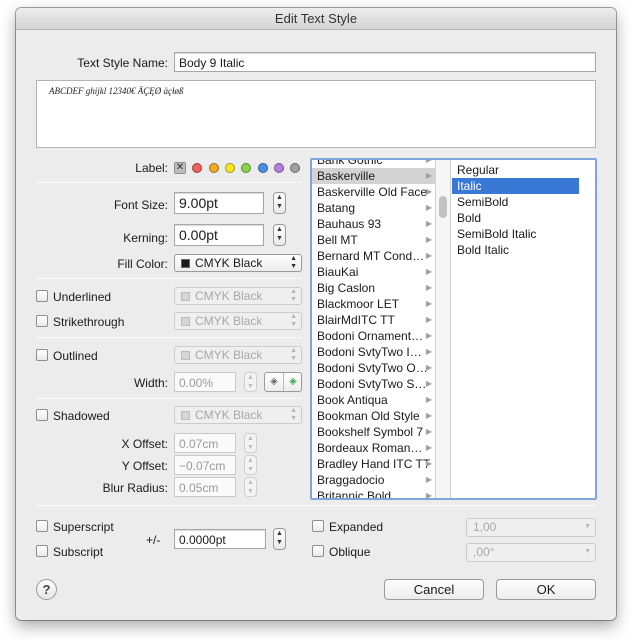  What do you see at coordinates (238, 296) in the screenshot?
I see `underline-color-popup: CMYK Black ▲ ▼` at bounding box center [238, 296].